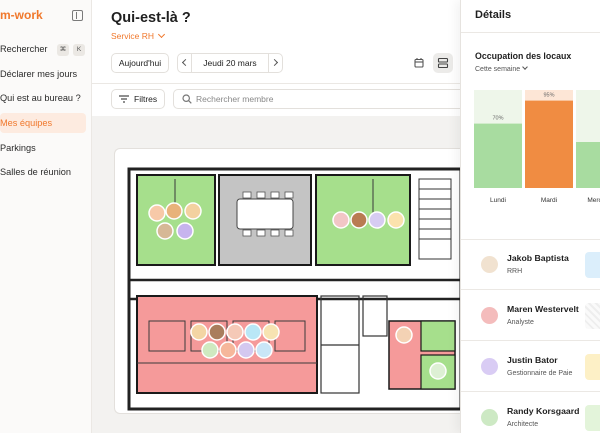 This screenshot has height=433, width=600. I want to click on calendar-view-button, so click(419, 63).